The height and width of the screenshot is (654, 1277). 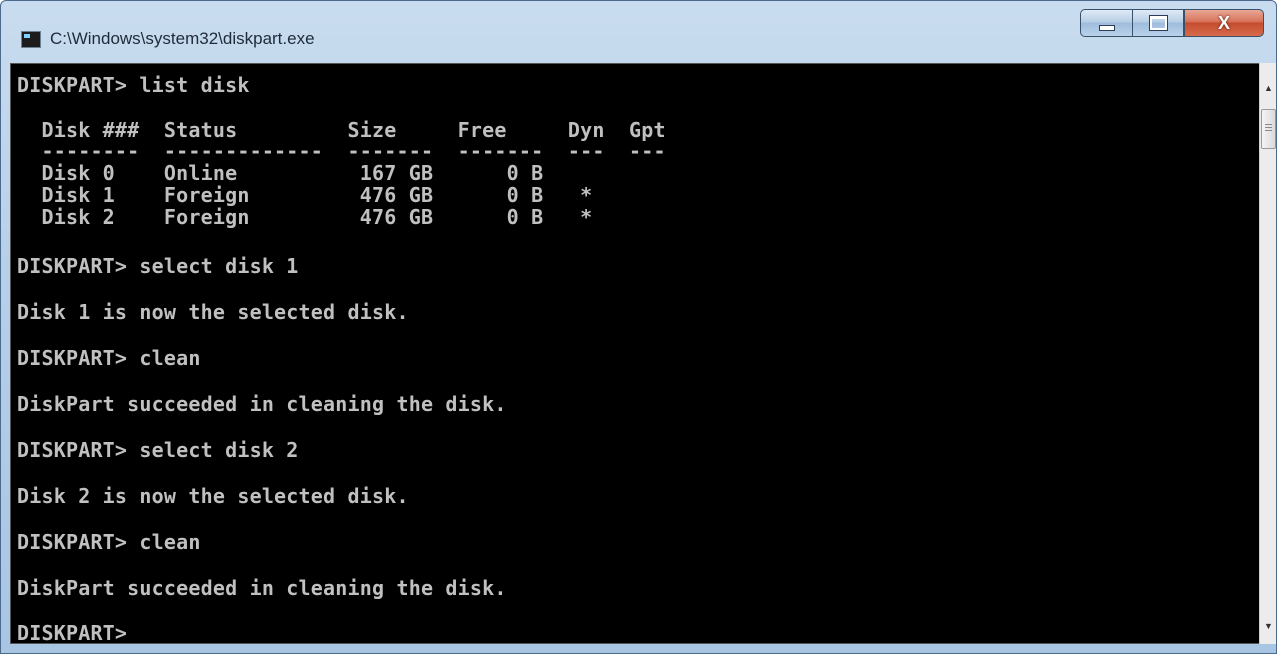 I want to click on table-row-disk-0: Disk 0 Online 167 GB 0 B, so click(x=280, y=173).